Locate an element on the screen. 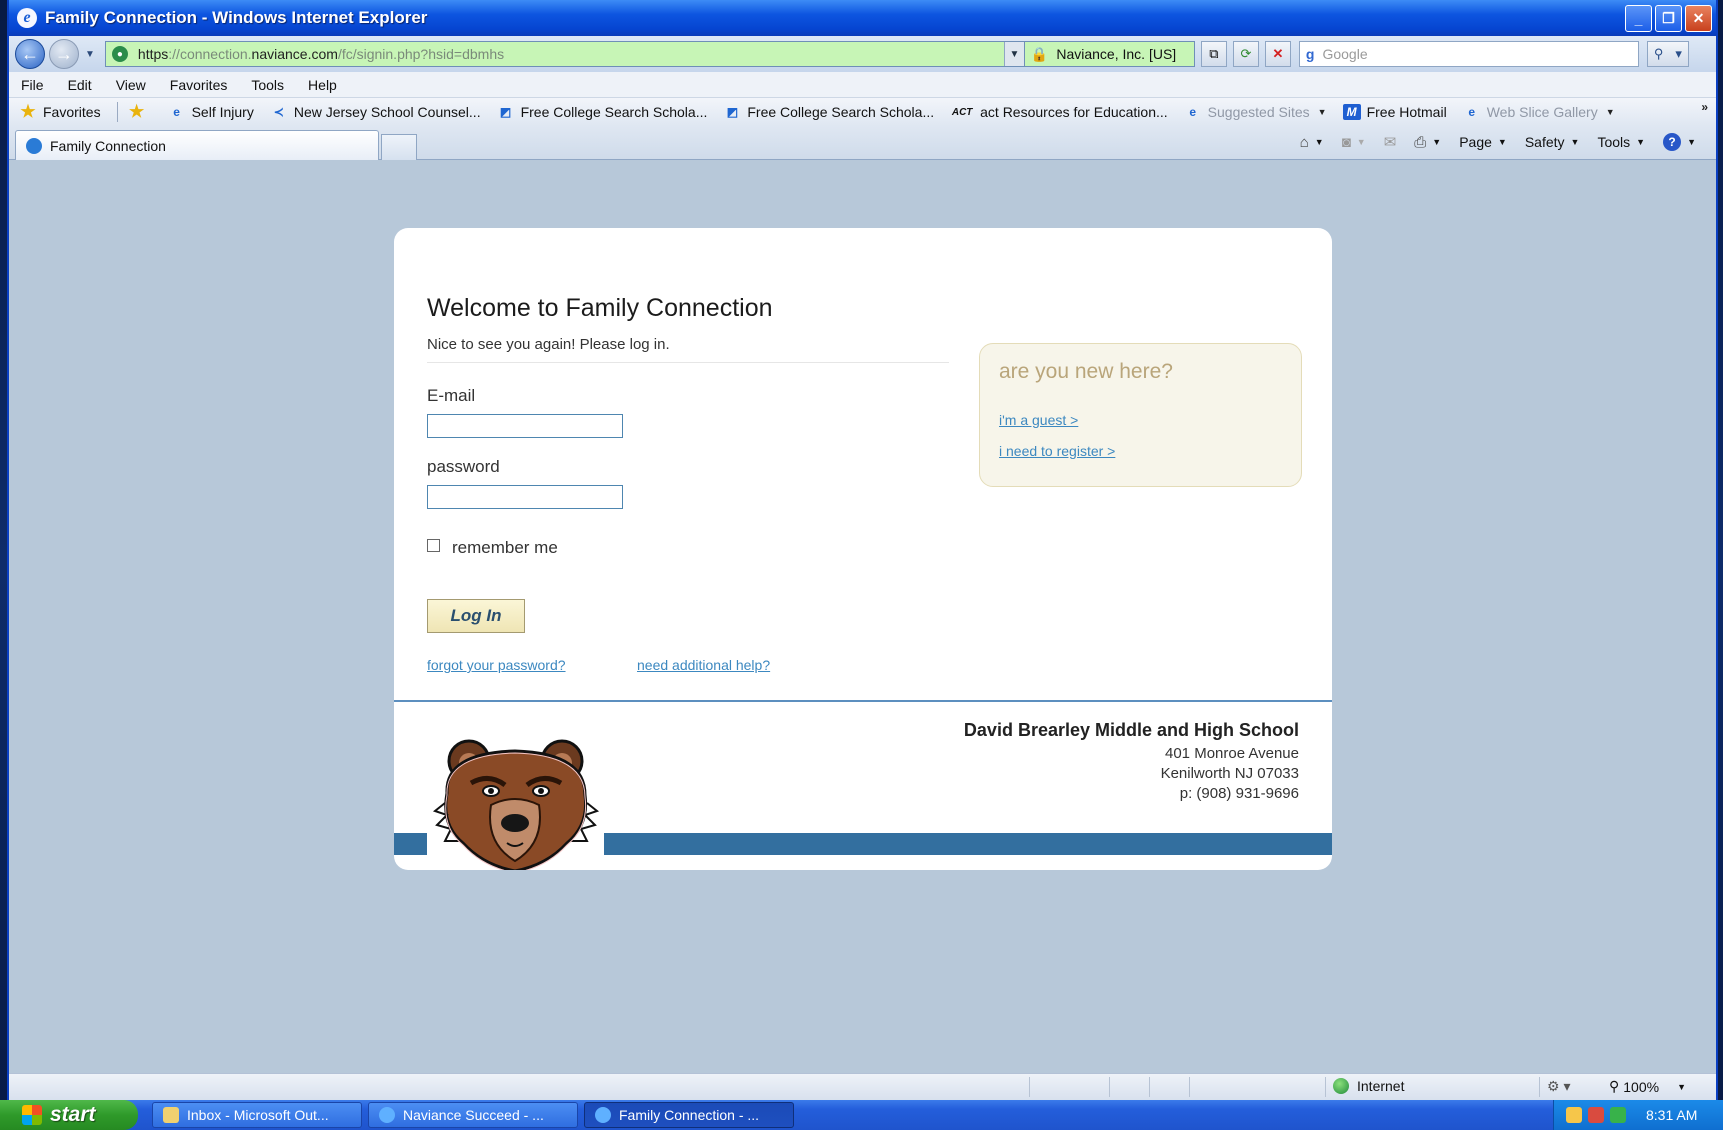  tray-outlook-icon is located at coordinates (1574, 1115).